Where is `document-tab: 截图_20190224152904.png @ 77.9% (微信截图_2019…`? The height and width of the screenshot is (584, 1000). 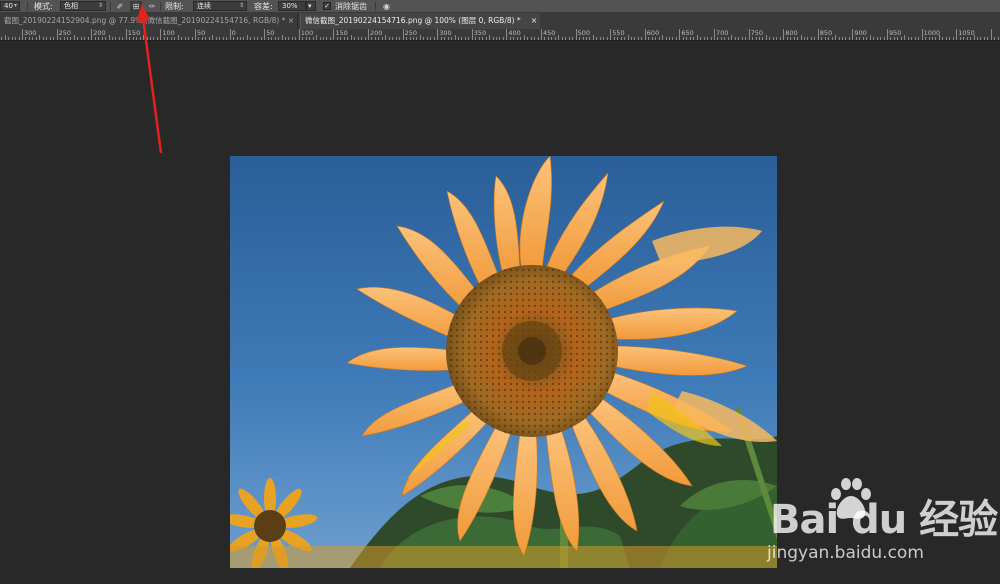
document-tab: 截图_20190224152904.png @ 77.9% (微信截图_2019… is located at coordinates (149, 21).